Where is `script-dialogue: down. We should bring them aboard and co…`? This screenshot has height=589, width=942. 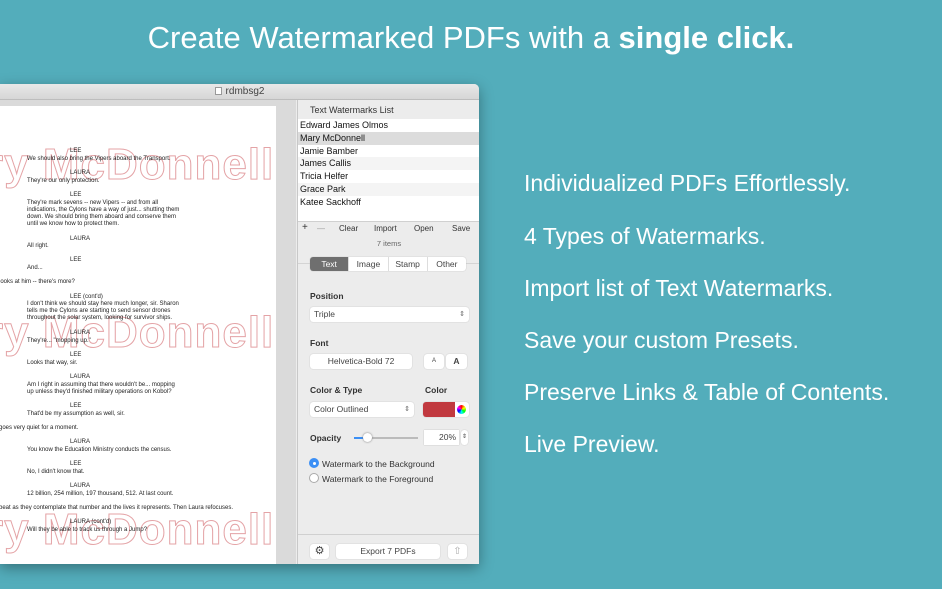 script-dialogue: down. We should bring them aboard and co… is located at coordinates (101, 217).